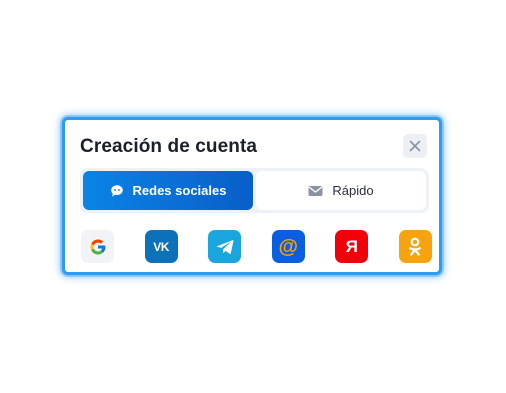  I want to click on tab-social-networks-label: Redes sociales, so click(179, 190).